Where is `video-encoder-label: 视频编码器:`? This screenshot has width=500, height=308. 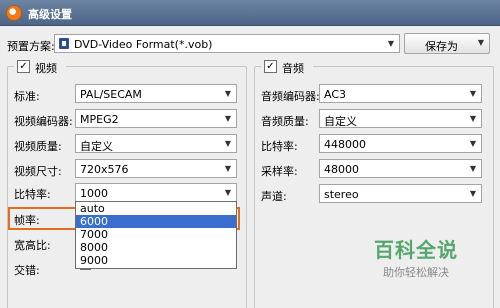 video-encoder-label: 视频编码器: is located at coordinates (43, 121).